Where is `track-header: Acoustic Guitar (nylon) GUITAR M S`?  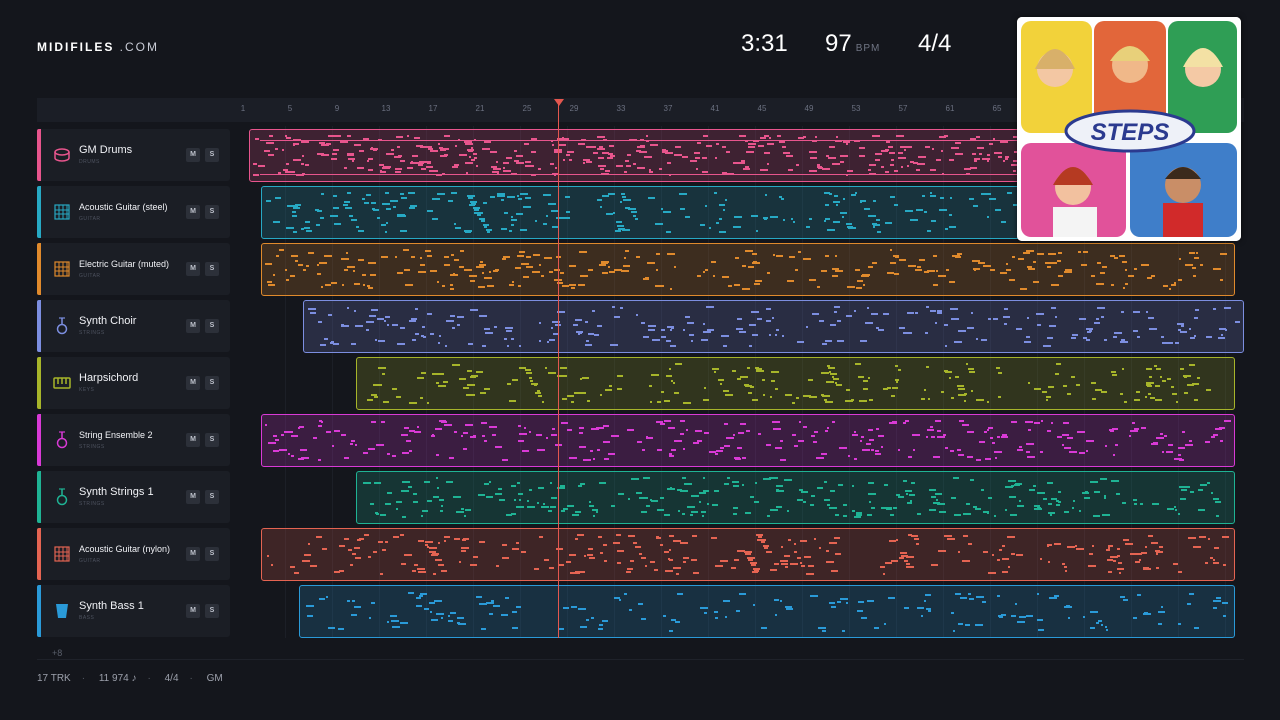
track-header: Acoustic Guitar (nylon) GUITAR M S is located at coordinates (133, 554).